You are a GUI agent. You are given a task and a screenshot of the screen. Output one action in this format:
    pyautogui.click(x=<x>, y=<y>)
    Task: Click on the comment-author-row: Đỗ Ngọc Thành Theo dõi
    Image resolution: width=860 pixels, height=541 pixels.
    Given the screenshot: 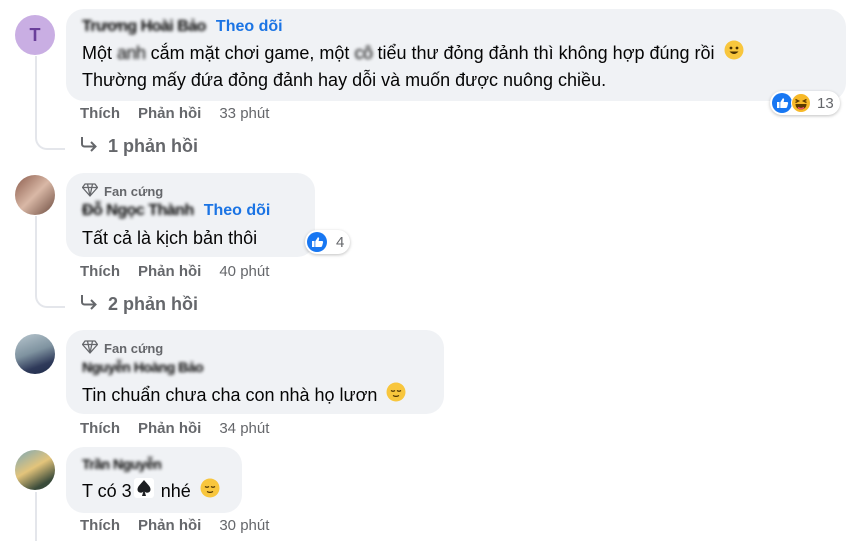 What is the action you would take?
    pyautogui.click(x=176, y=211)
    